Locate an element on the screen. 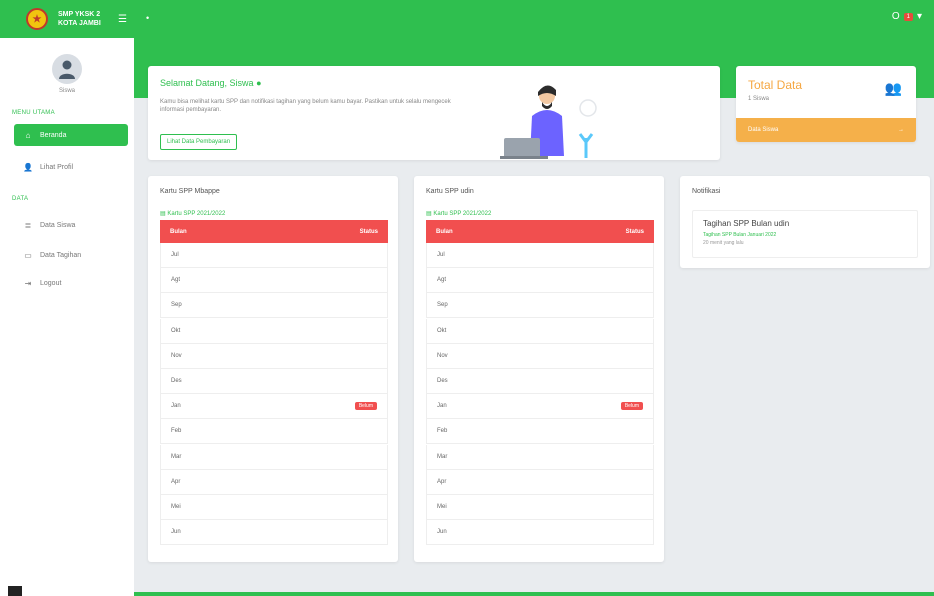 The image size is (934, 596). wave-icon: ● is located at coordinates (259, 83).